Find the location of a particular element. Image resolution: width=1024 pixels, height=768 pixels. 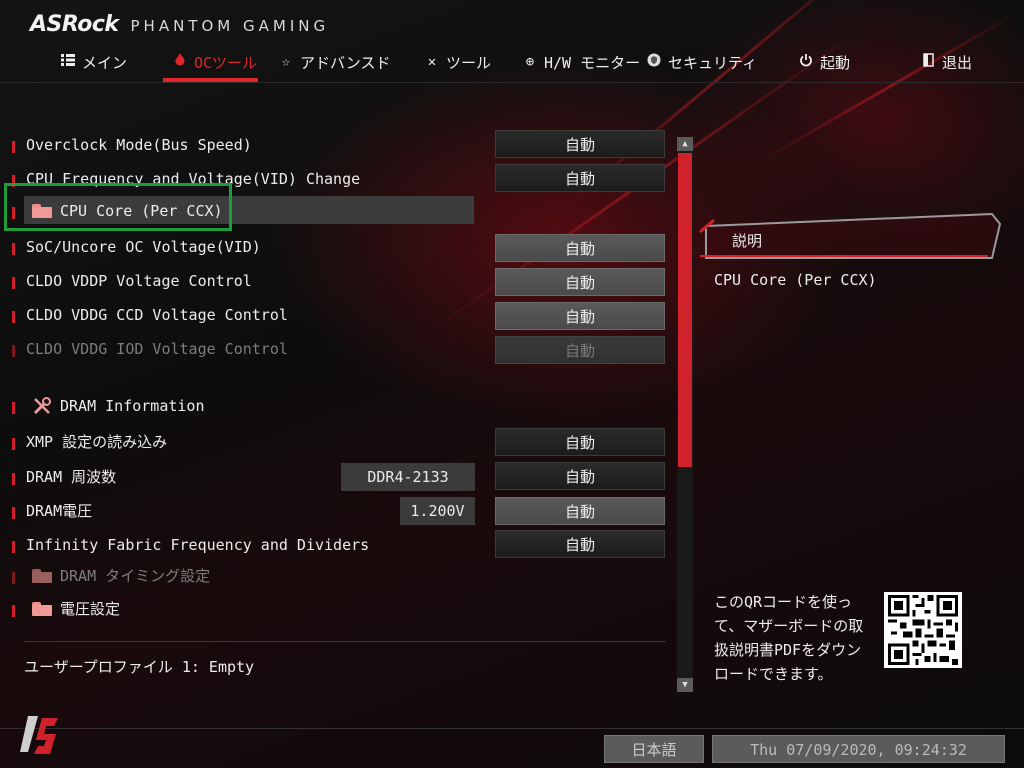

tools-icon is located at coordinates (42, 408).